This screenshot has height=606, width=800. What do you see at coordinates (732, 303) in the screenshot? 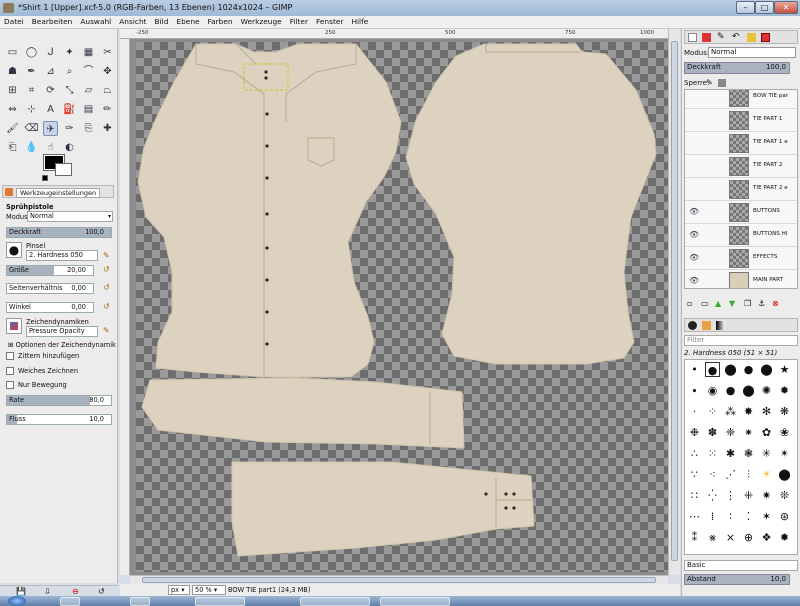
I see `lower-layer-icon: ▼` at bounding box center [732, 303].